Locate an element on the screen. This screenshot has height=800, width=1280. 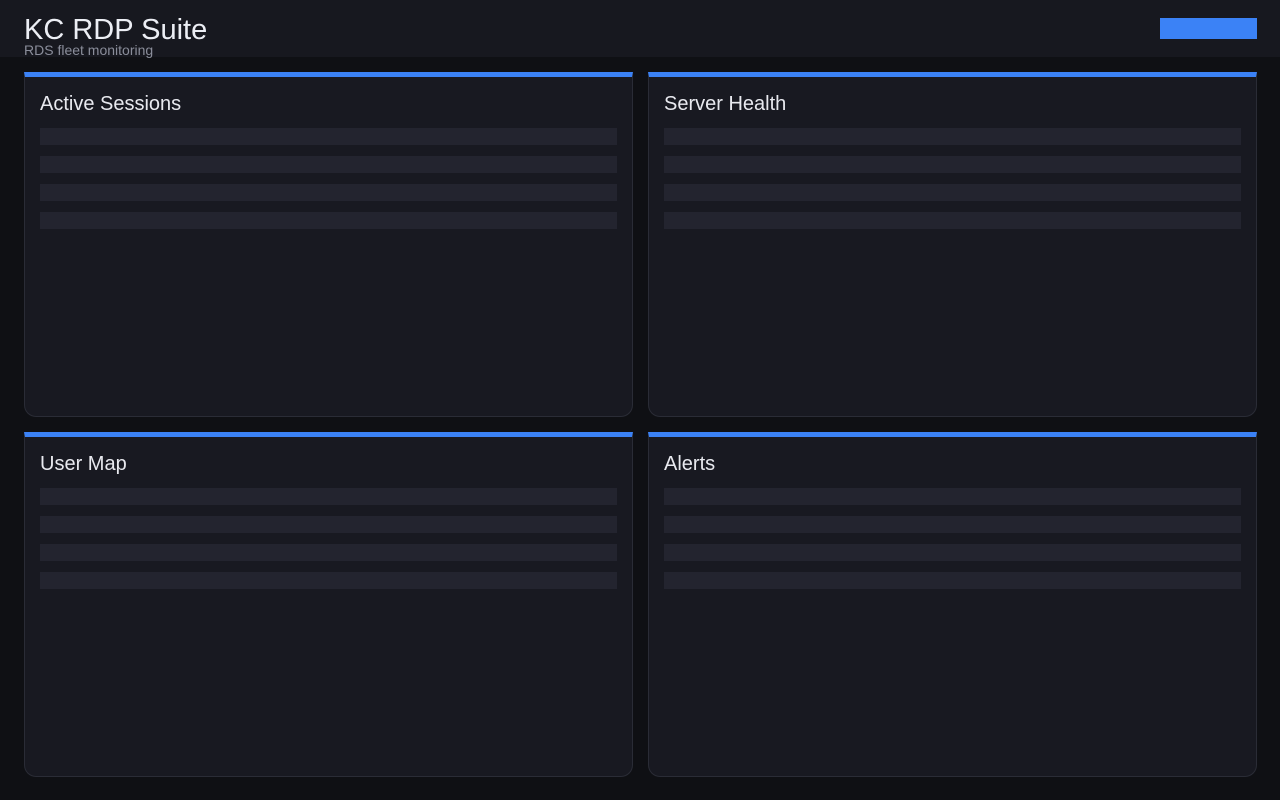
app-header: KC RDP Suite RDS fleet monitoring is located at coordinates (640, 29).